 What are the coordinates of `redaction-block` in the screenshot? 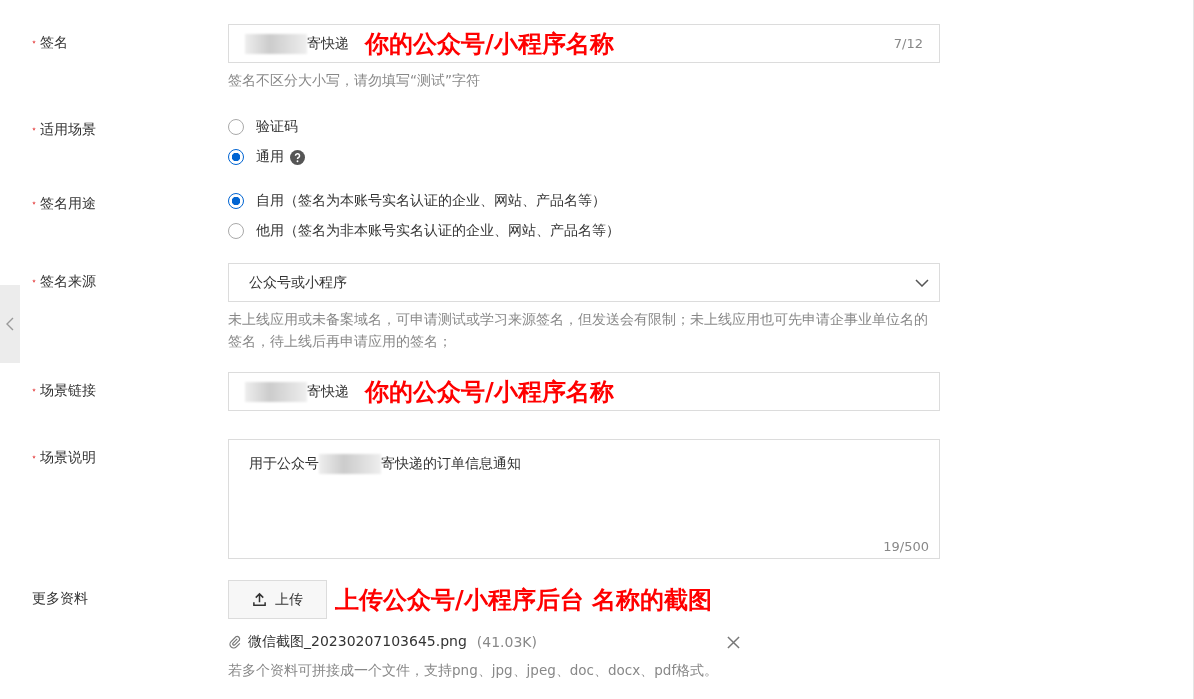 It's located at (350, 464).